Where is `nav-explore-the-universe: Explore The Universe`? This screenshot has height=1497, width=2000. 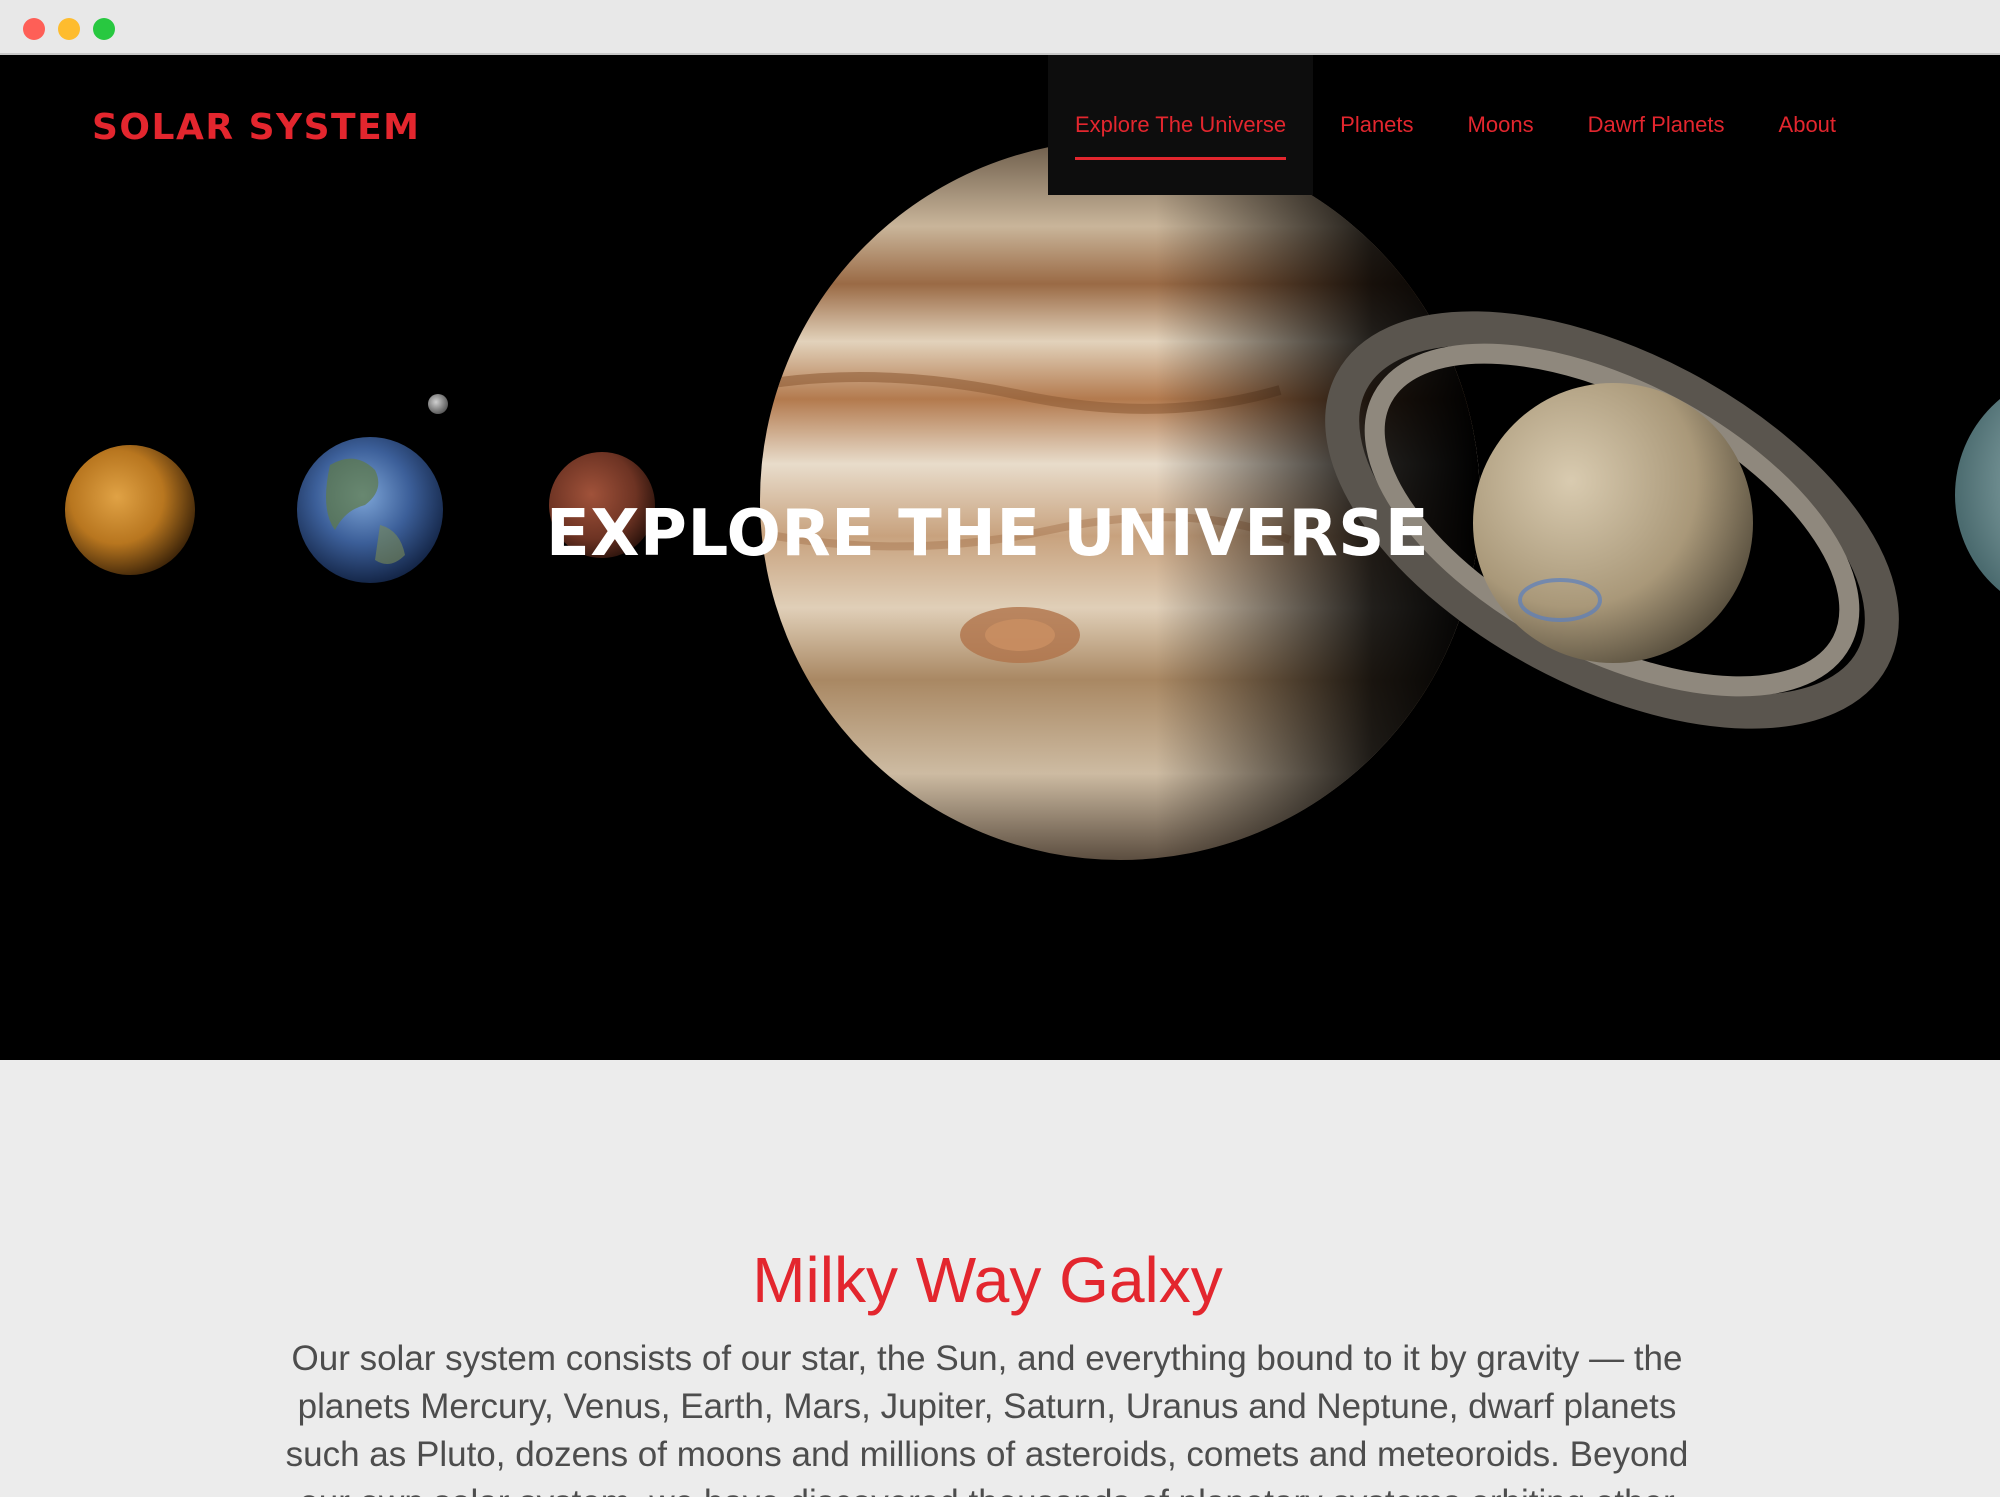 nav-explore-the-universe: Explore The Universe is located at coordinates (1181, 125).